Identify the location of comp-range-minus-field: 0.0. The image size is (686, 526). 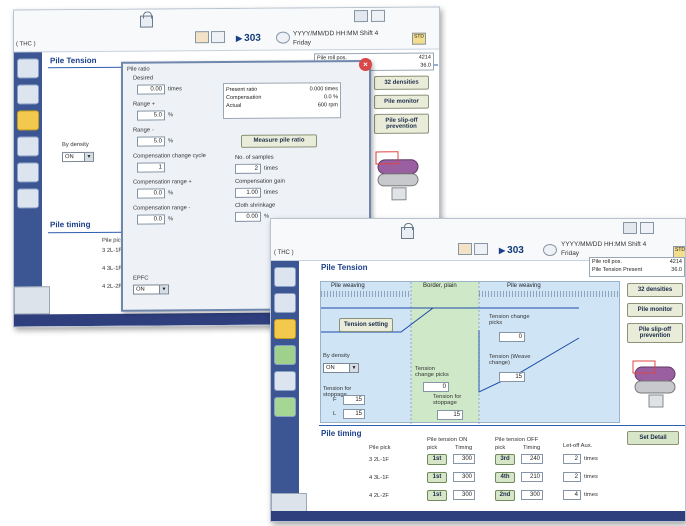
(151, 219).